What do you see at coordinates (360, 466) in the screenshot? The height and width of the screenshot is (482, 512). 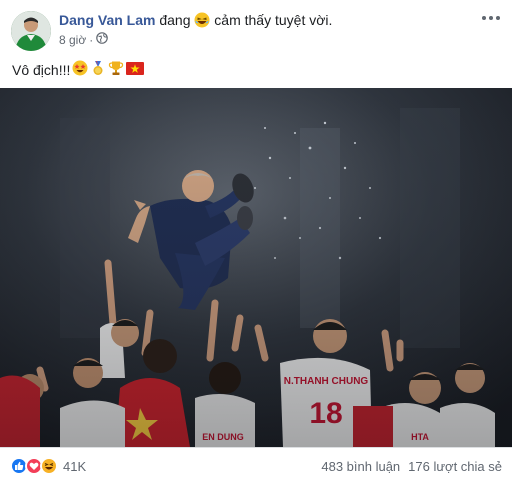 I see `comments-count: 483 bình luận` at bounding box center [360, 466].